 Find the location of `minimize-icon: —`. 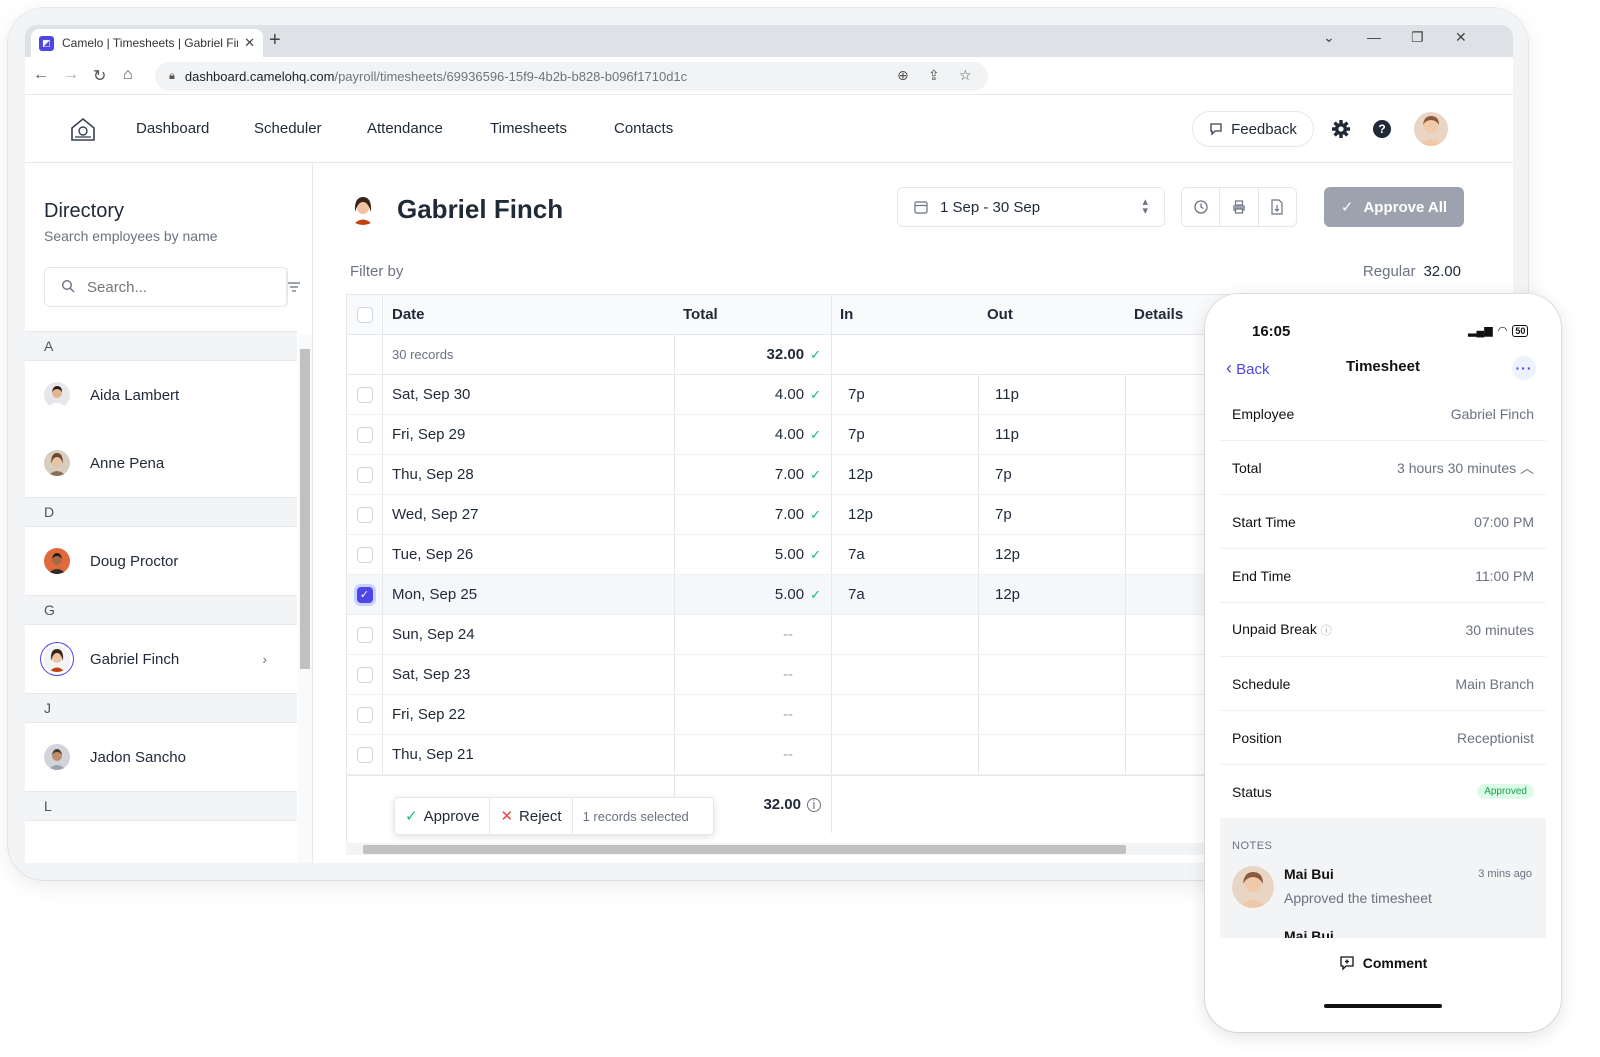

minimize-icon: — is located at coordinates (1374, 37).